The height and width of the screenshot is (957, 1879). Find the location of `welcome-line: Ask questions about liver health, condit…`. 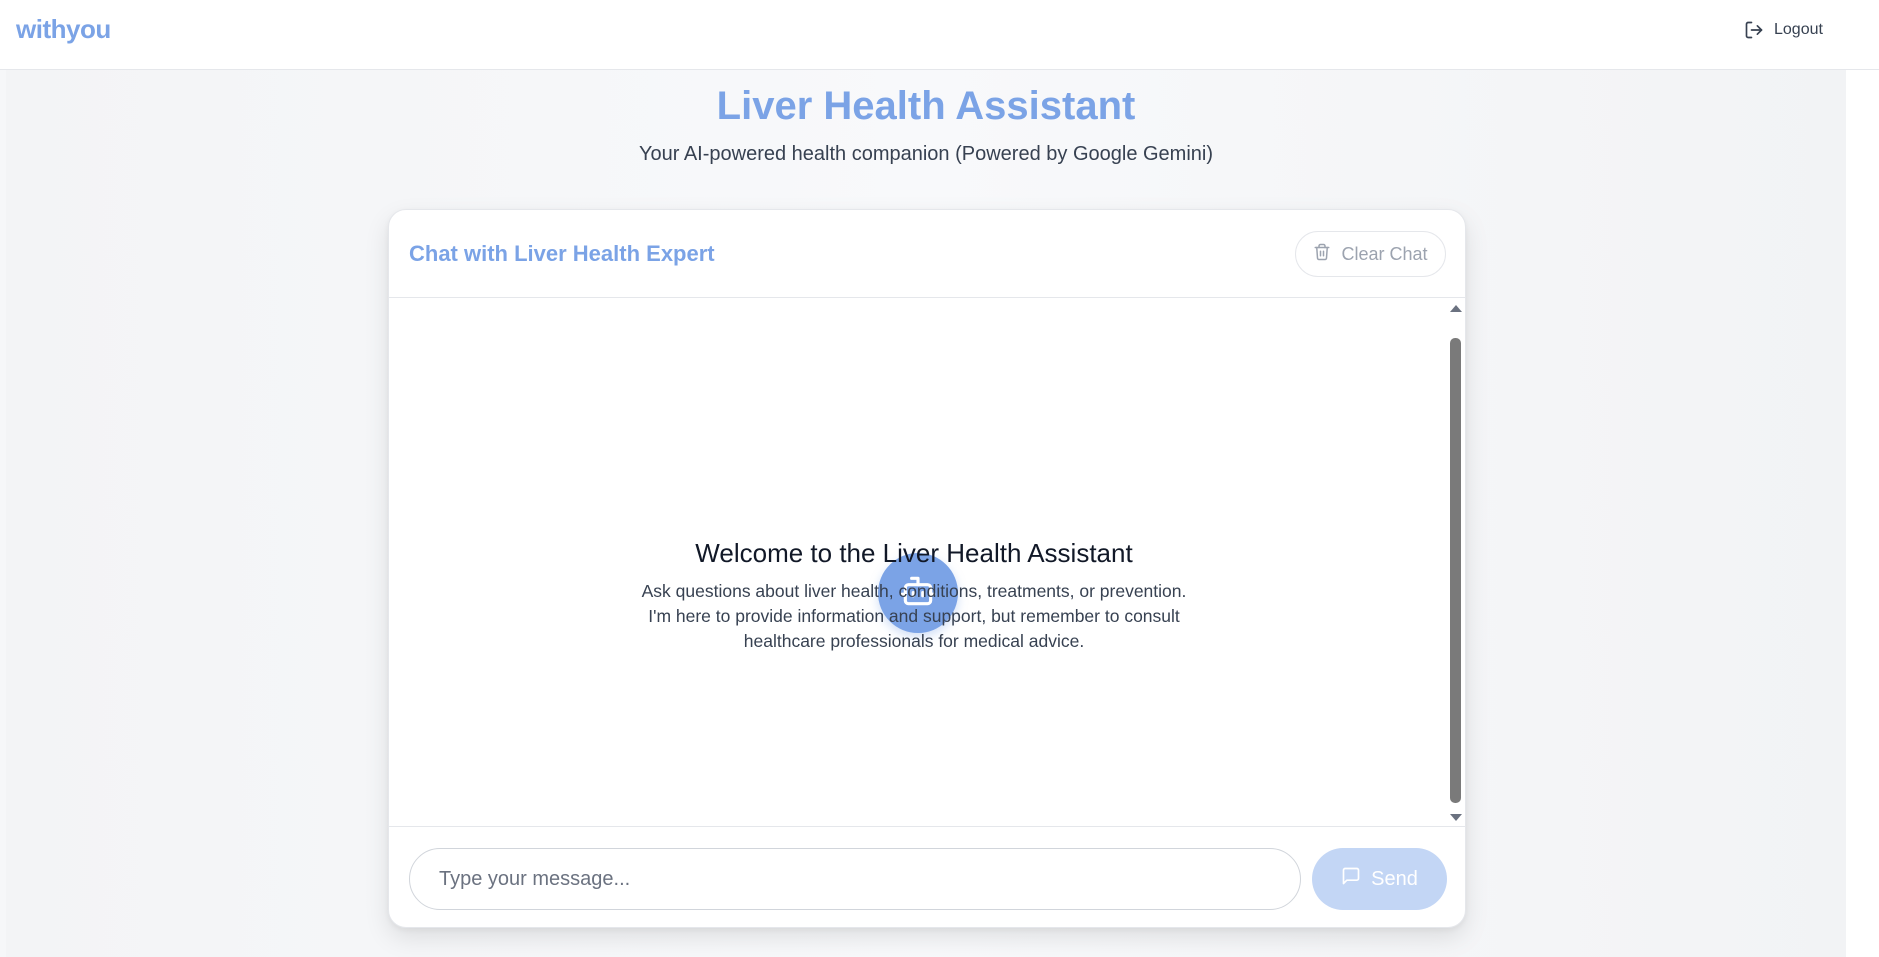

welcome-line: Ask questions about liver health, condit… is located at coordinates (914, 591).